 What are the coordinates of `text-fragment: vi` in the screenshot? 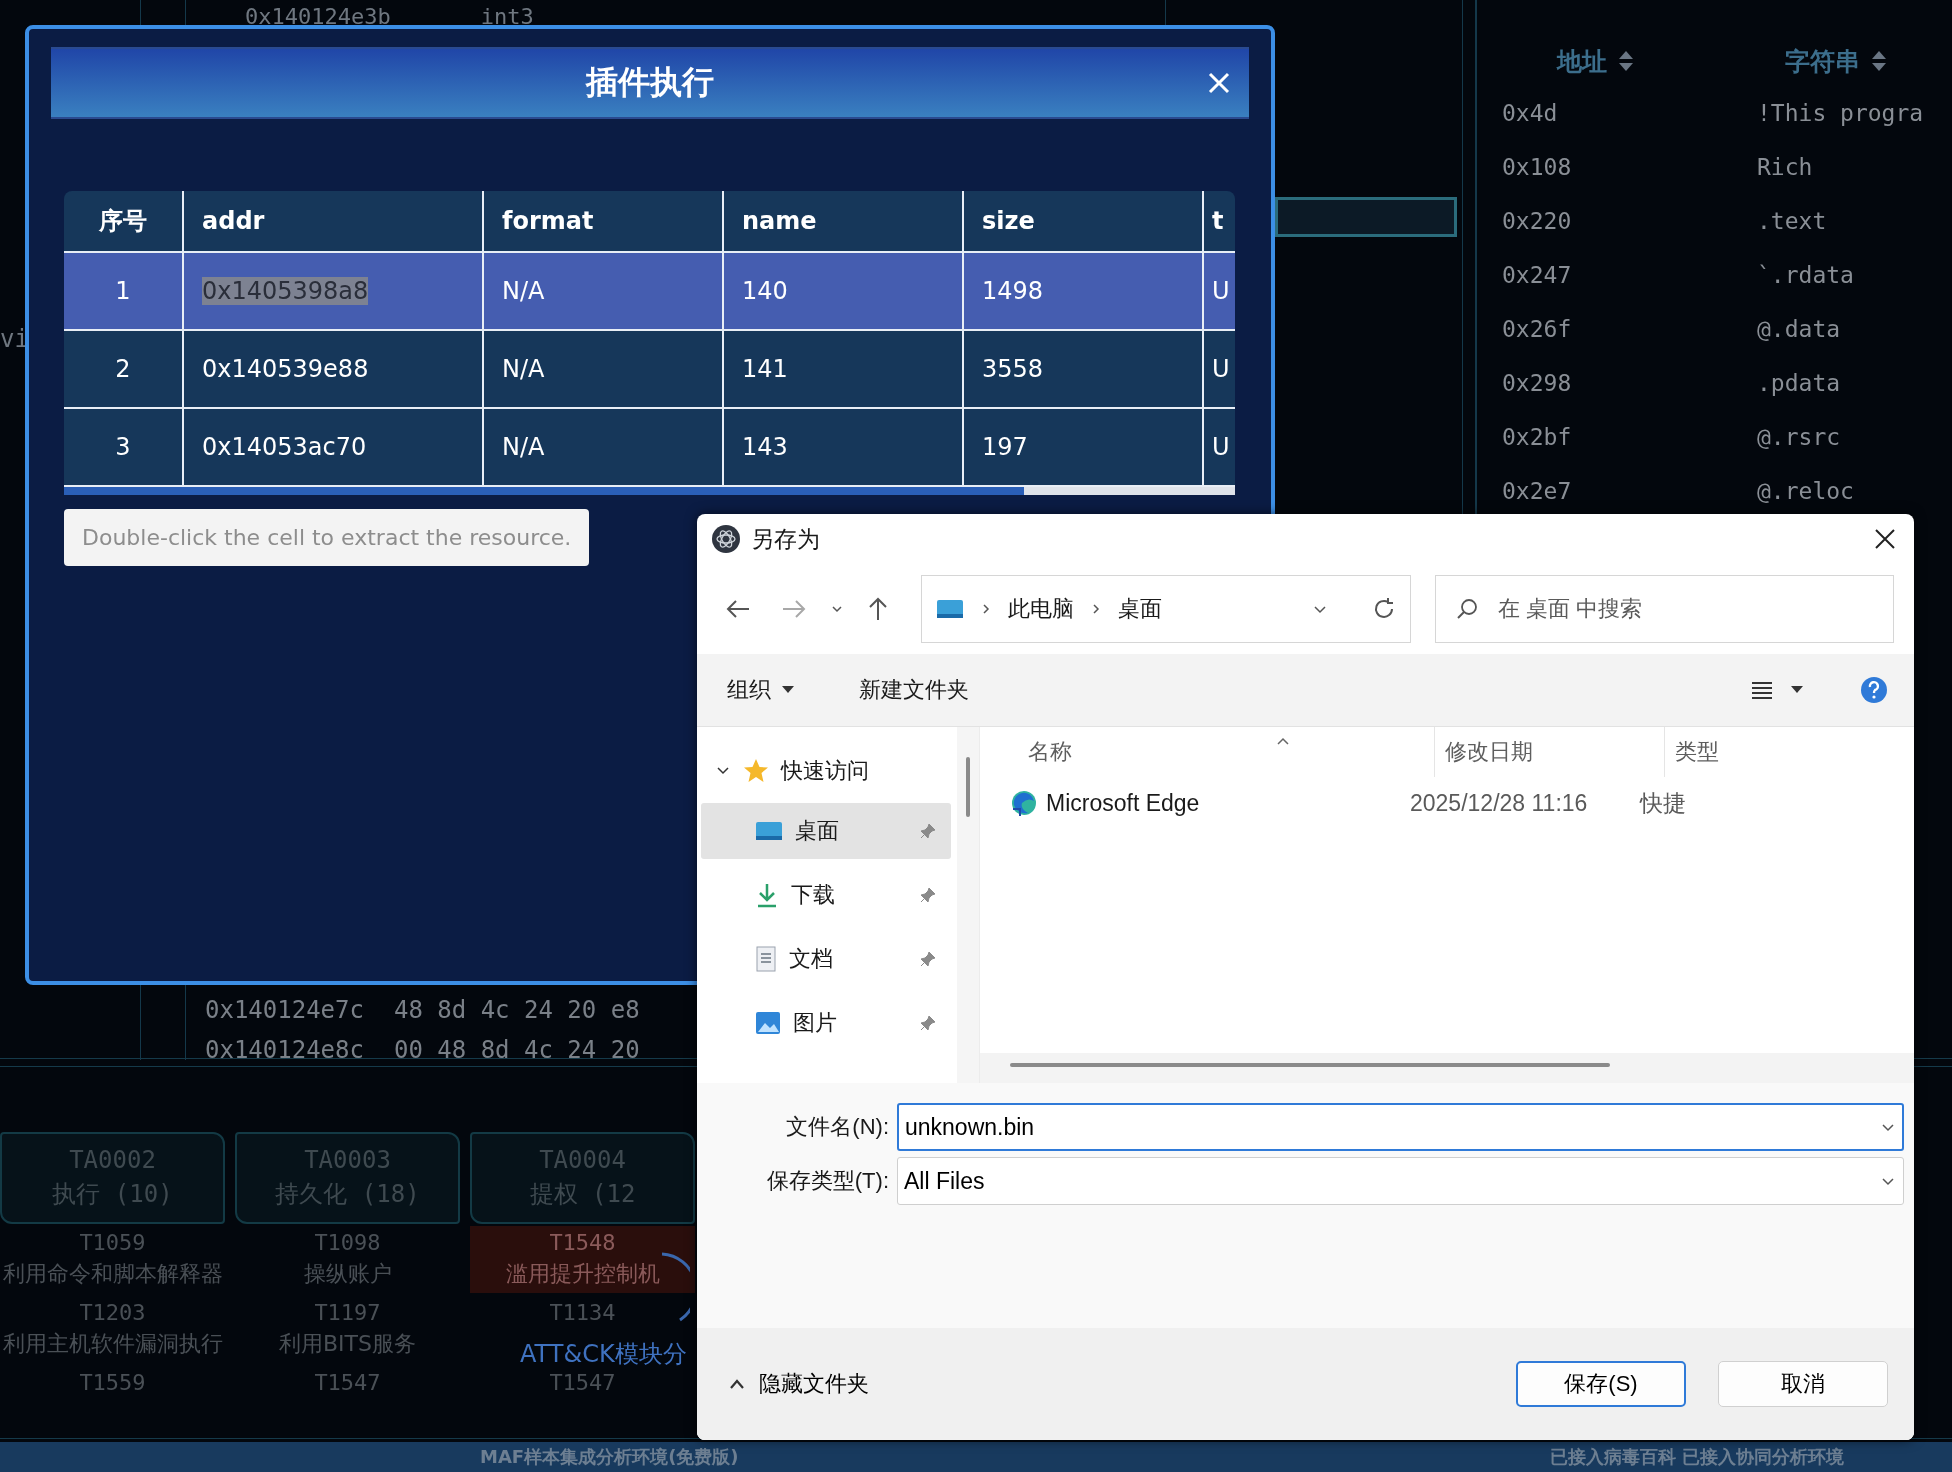 It's located at (14, 339).